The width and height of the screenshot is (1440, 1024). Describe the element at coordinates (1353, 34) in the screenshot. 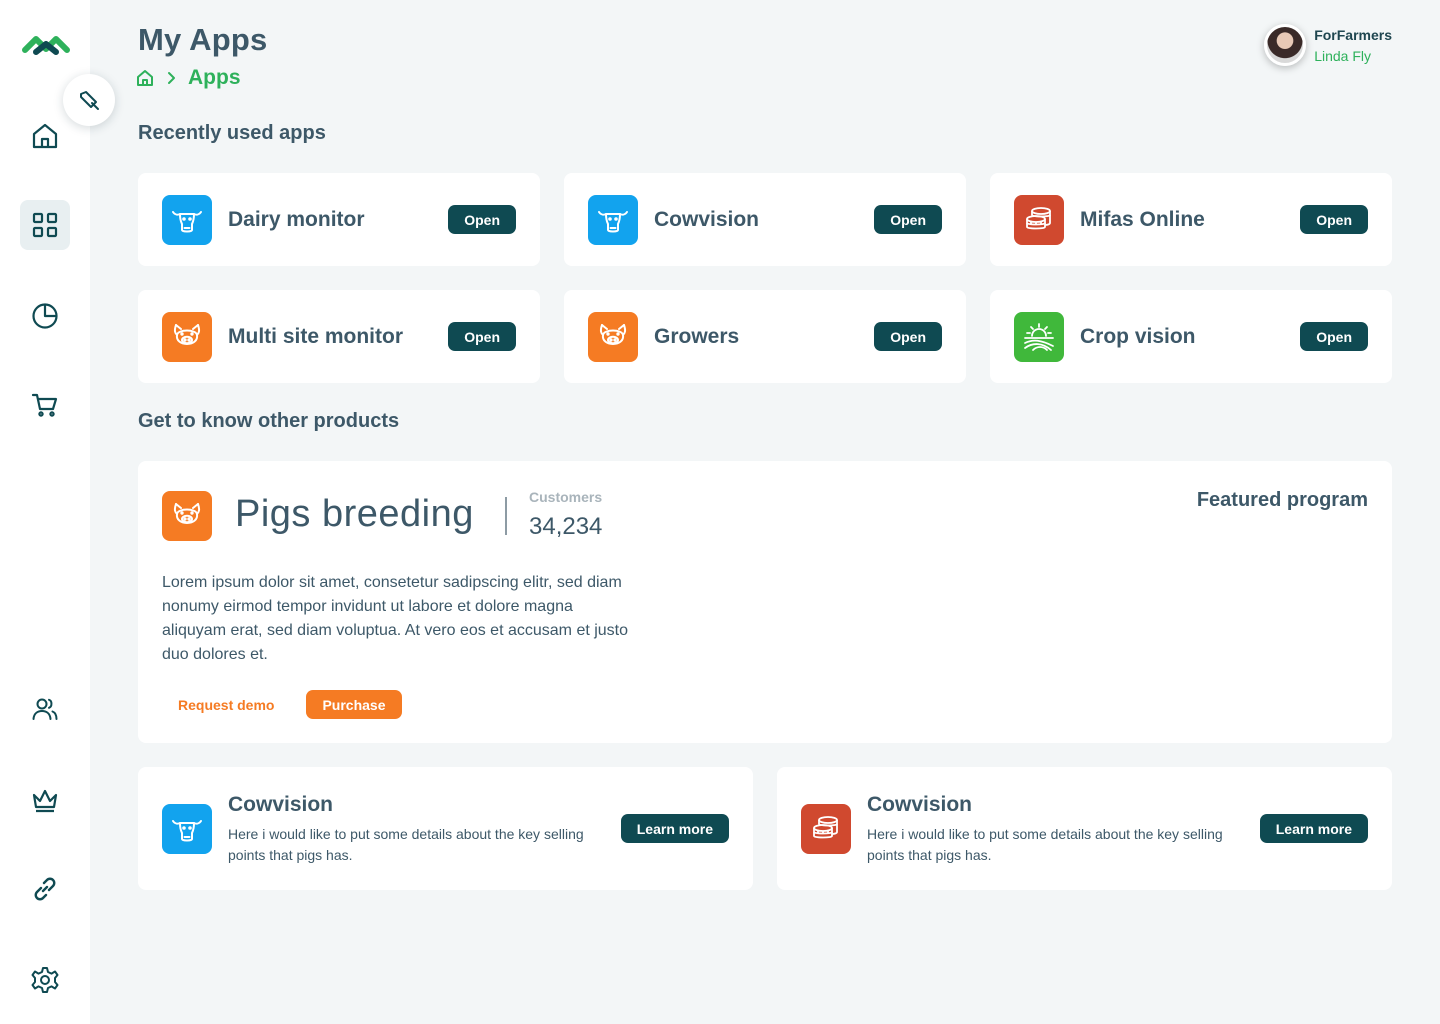

I see `user-organization: ForFarmers` at that location.